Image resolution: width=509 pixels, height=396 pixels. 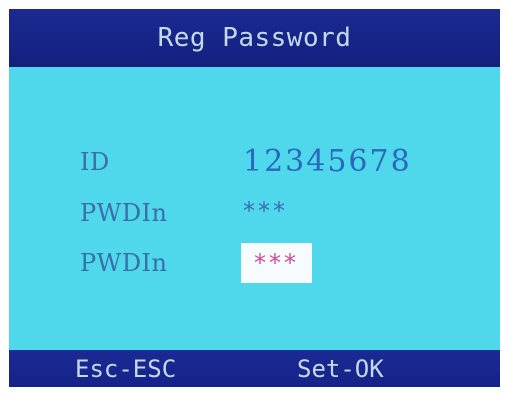 What do you see at coordinates (124, 263) in the screenshot?
I see `confirm-password-label: PWDIn` at bounding box center [124, 263].